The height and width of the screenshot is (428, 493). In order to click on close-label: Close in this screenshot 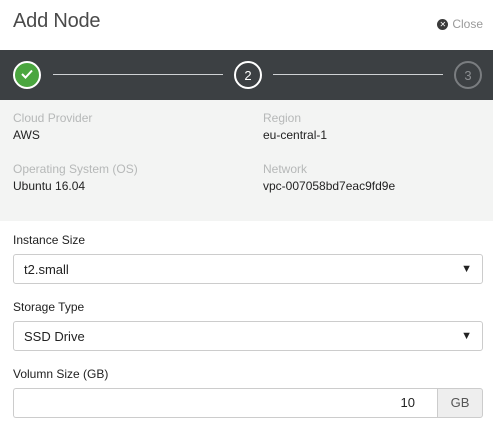, I will do `click(467, 24)`.